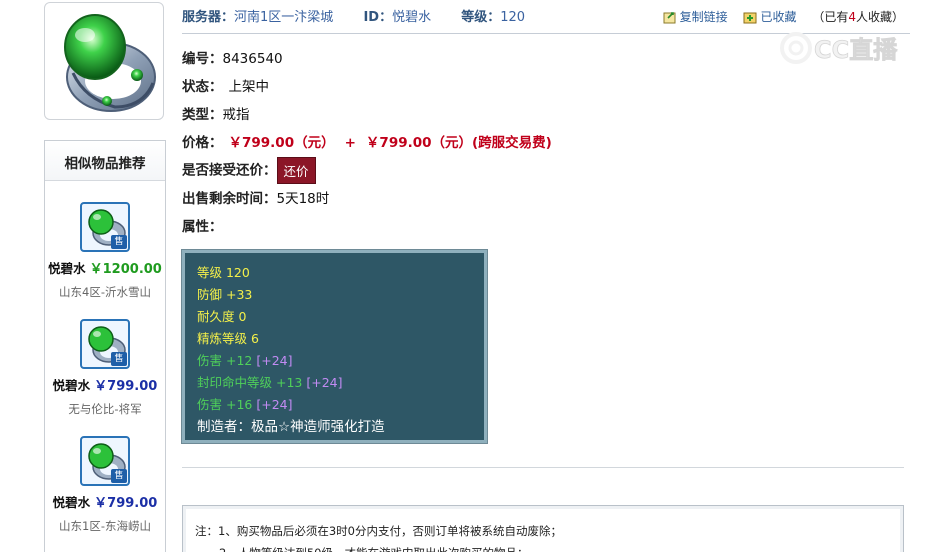 Image resolution: width=928 pixels, height=552 pixels. I want to click on similar-item-name-price: 悦碧水 ￥1200.00, so click(105, 267).